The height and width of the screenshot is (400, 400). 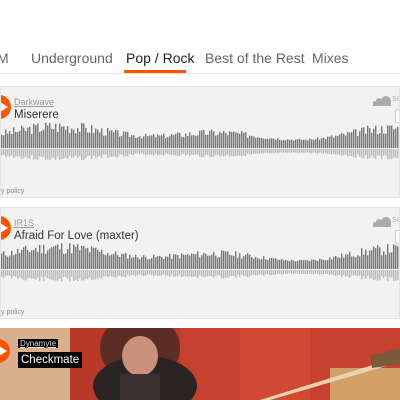 I want to click on tab-best-of-the-rest: Best of the Rest, so click(x=255, y=58).